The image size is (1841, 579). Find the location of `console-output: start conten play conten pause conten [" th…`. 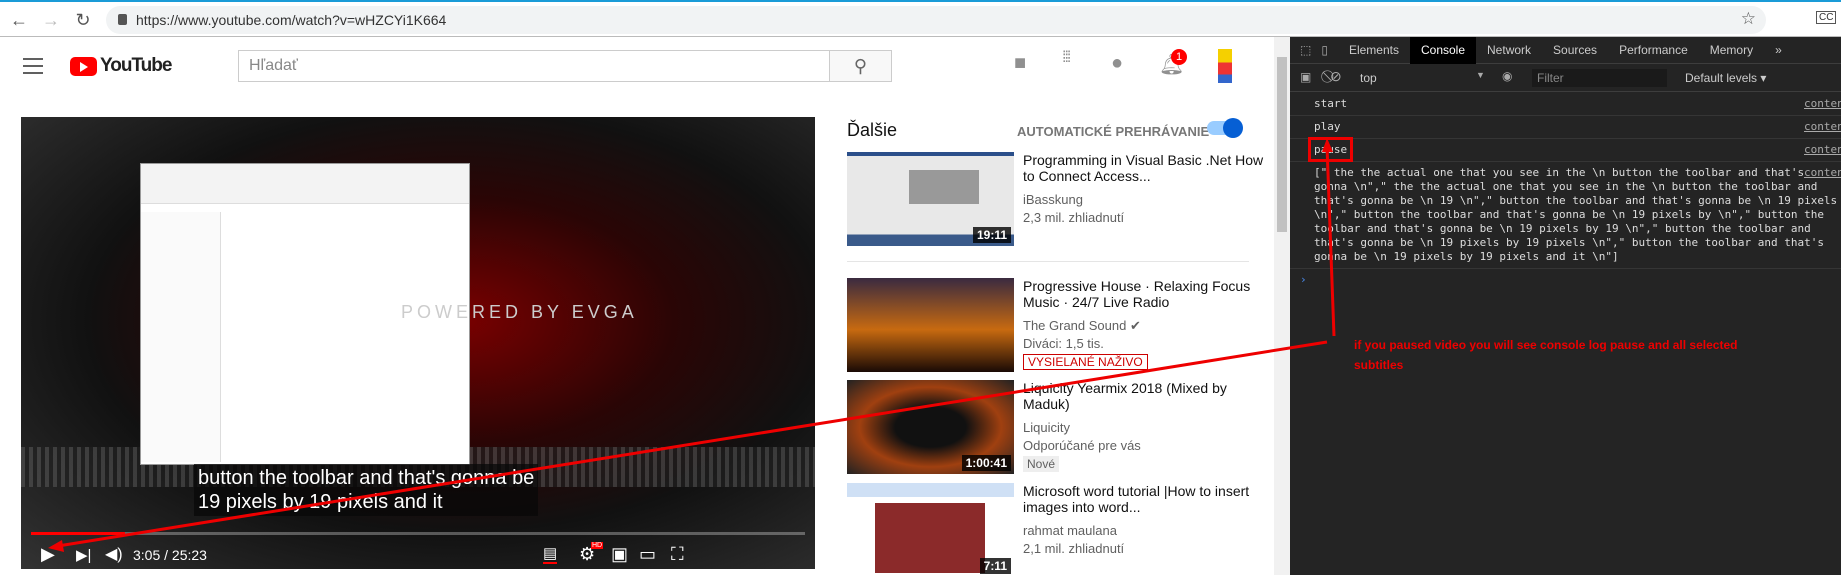

console-output: start conten play conten pause conten [" th… is located at coordinates (1565, 192).